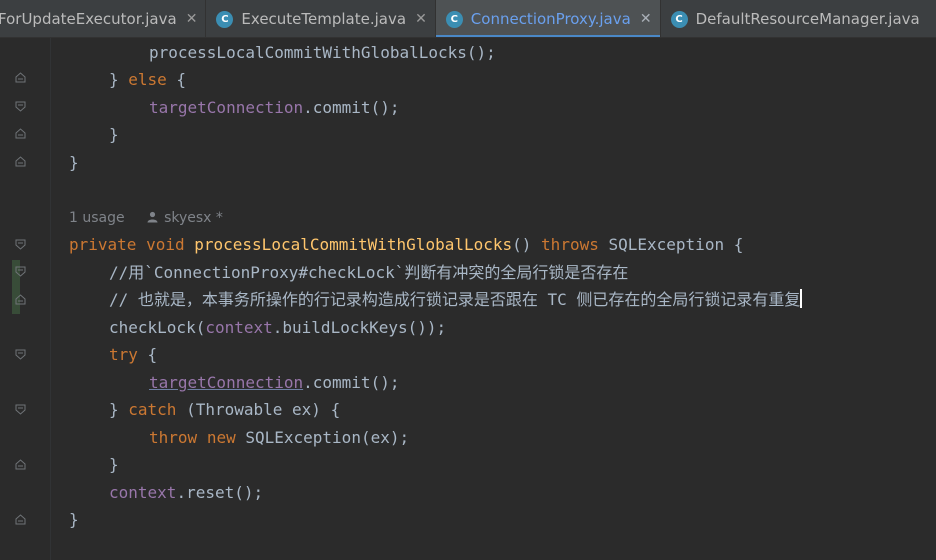  I want to click on code-line: context.reset();, so click(166, 492).